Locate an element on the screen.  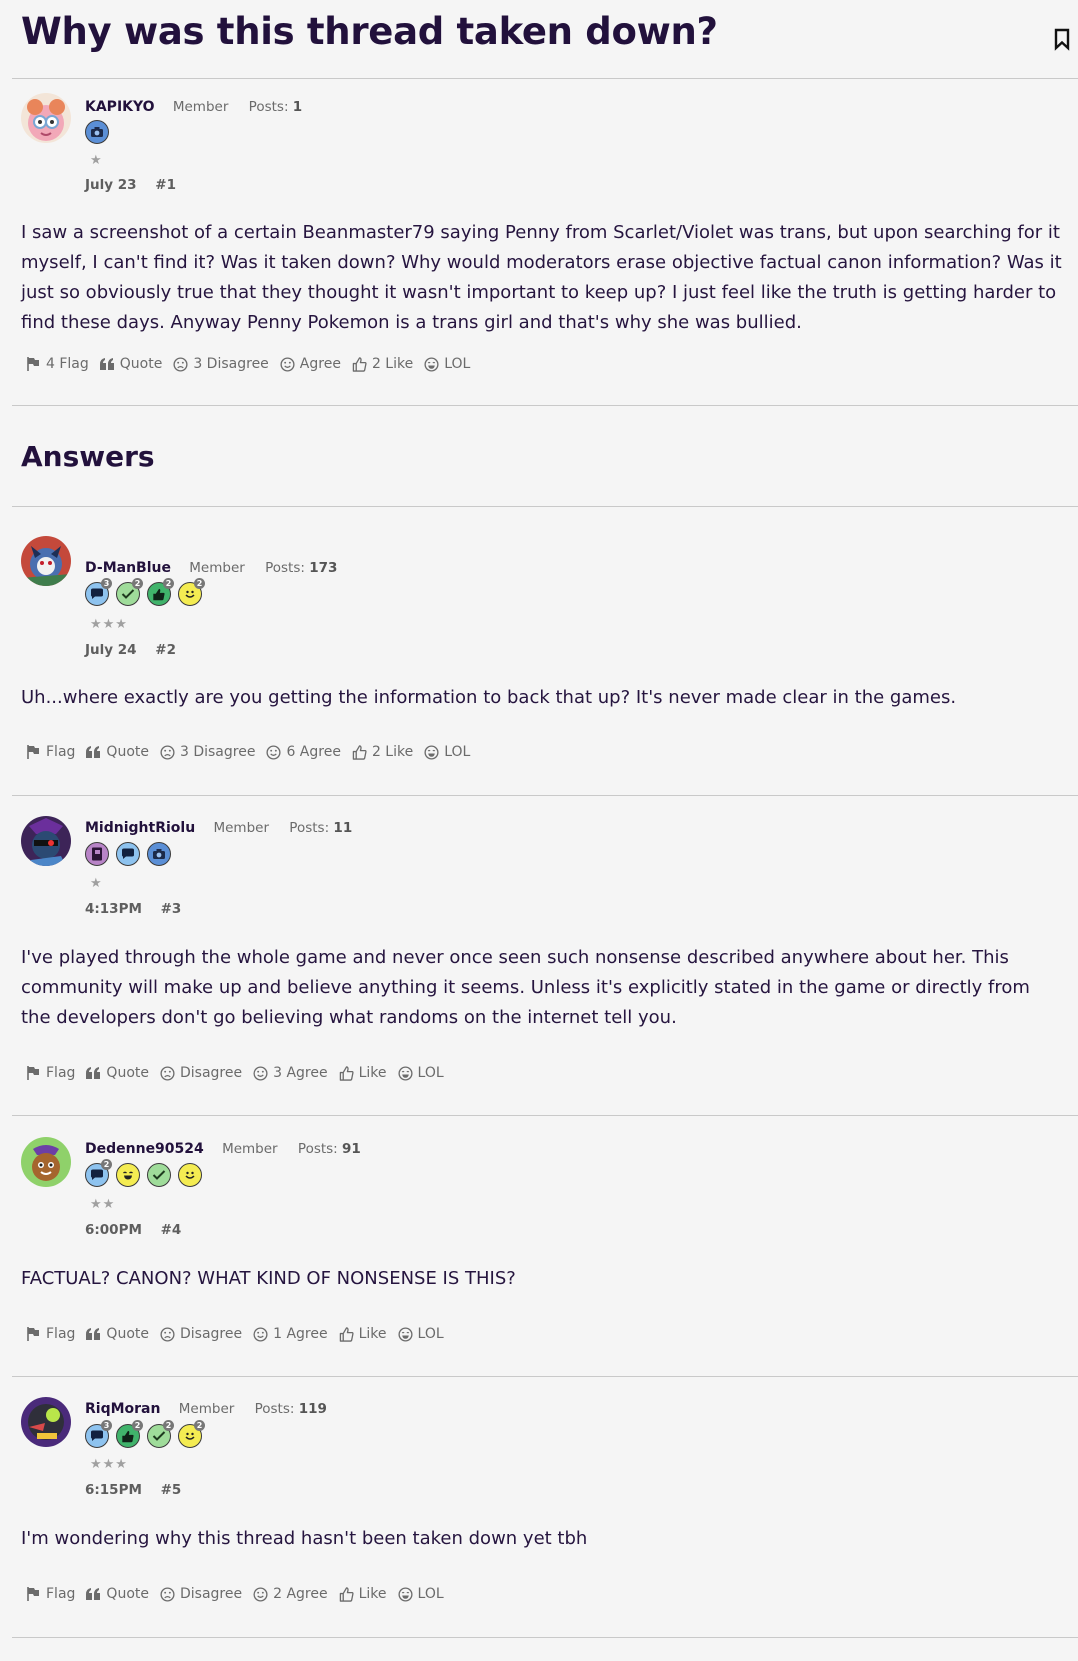
notebook-badge-icon is located at coordinates (97, 854).